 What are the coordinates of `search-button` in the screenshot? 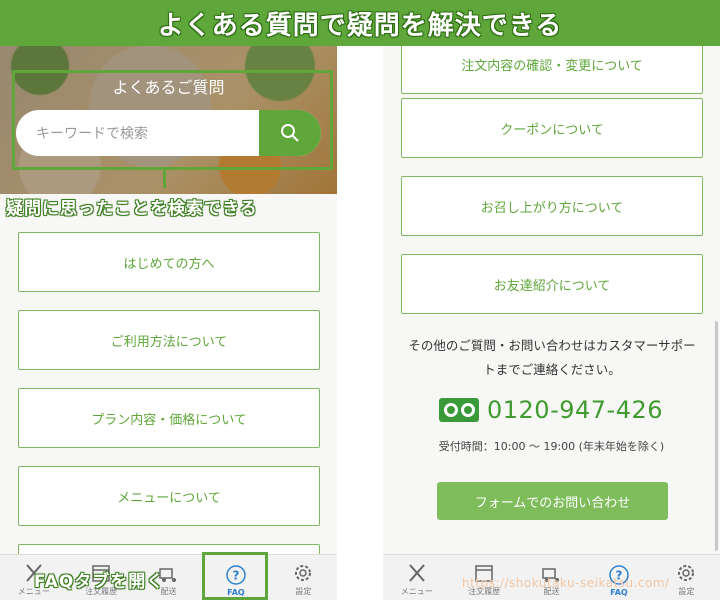 It's located at (290, 133).